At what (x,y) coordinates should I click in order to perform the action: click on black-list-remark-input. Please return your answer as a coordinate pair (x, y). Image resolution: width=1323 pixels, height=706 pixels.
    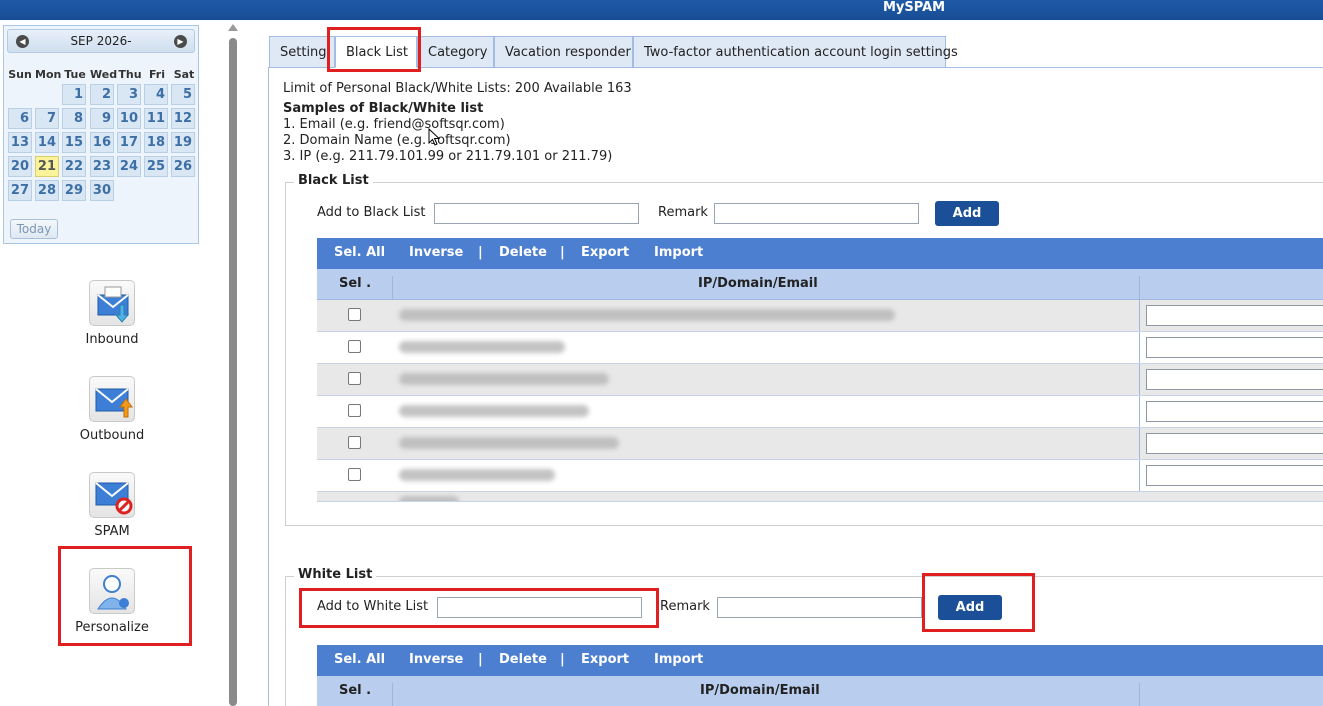
    Looking at the image, I should click on (816, 213).